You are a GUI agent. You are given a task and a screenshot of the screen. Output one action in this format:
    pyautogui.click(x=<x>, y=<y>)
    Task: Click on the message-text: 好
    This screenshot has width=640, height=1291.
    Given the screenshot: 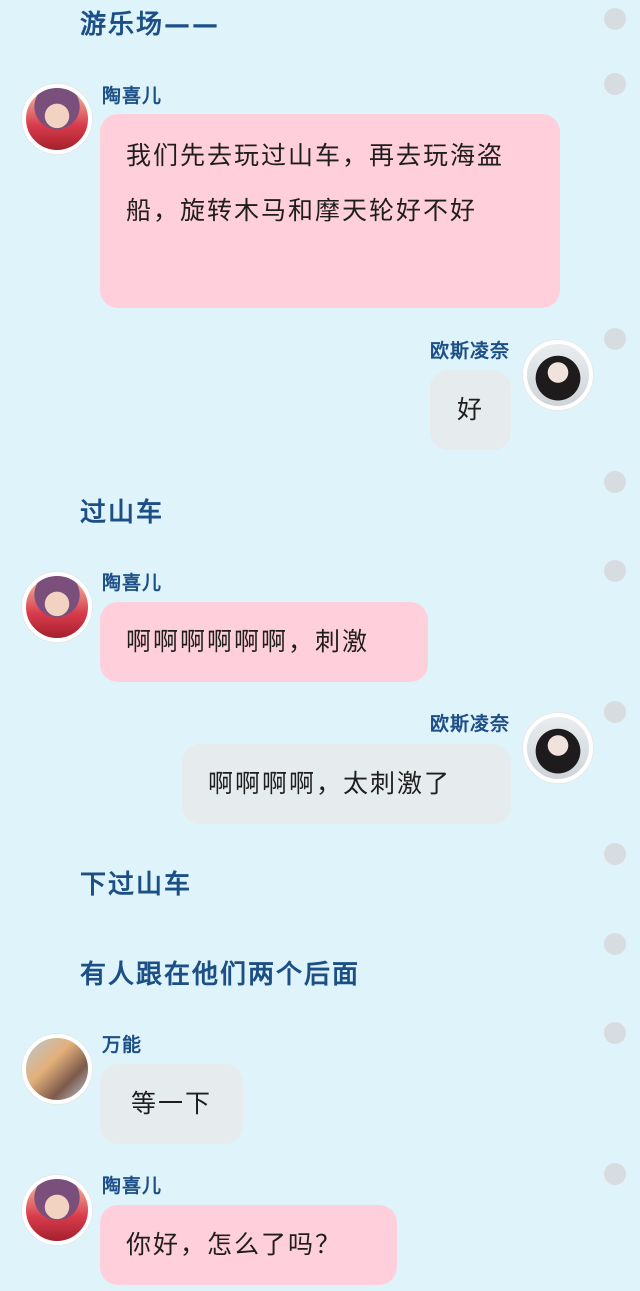 What is the action you would take?
    pyautogui.click(x=470, y=409)
    